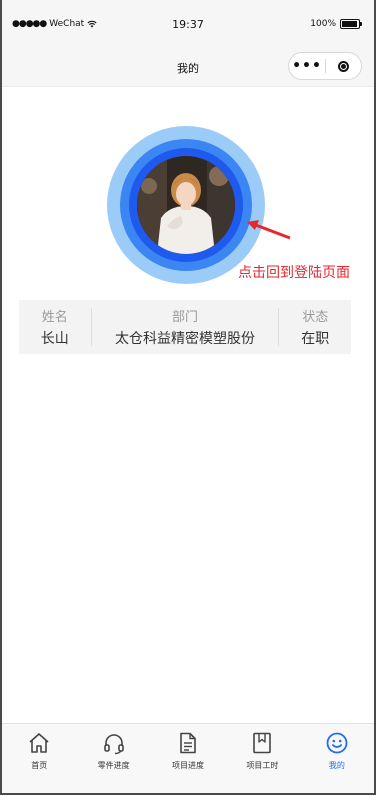 Image resolution: width=376 pixels, height=795 pixels. What do you see at coordinates (269, 230) in the screenshot?
I see `arrow-icon` at bounding box center [269, 230].